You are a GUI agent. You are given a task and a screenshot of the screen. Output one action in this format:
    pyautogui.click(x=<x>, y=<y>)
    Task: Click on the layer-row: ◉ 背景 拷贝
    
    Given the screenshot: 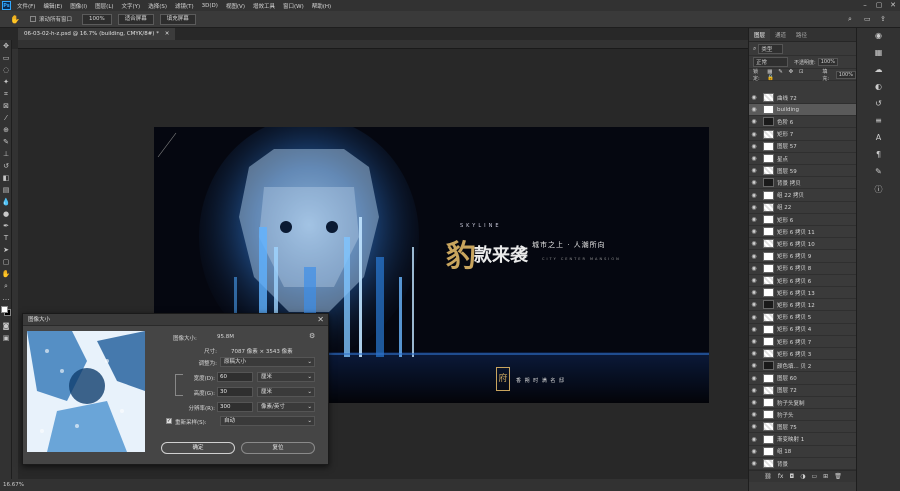 What is the action you would take?
    pyautogui.click(x=803, y=183)
    